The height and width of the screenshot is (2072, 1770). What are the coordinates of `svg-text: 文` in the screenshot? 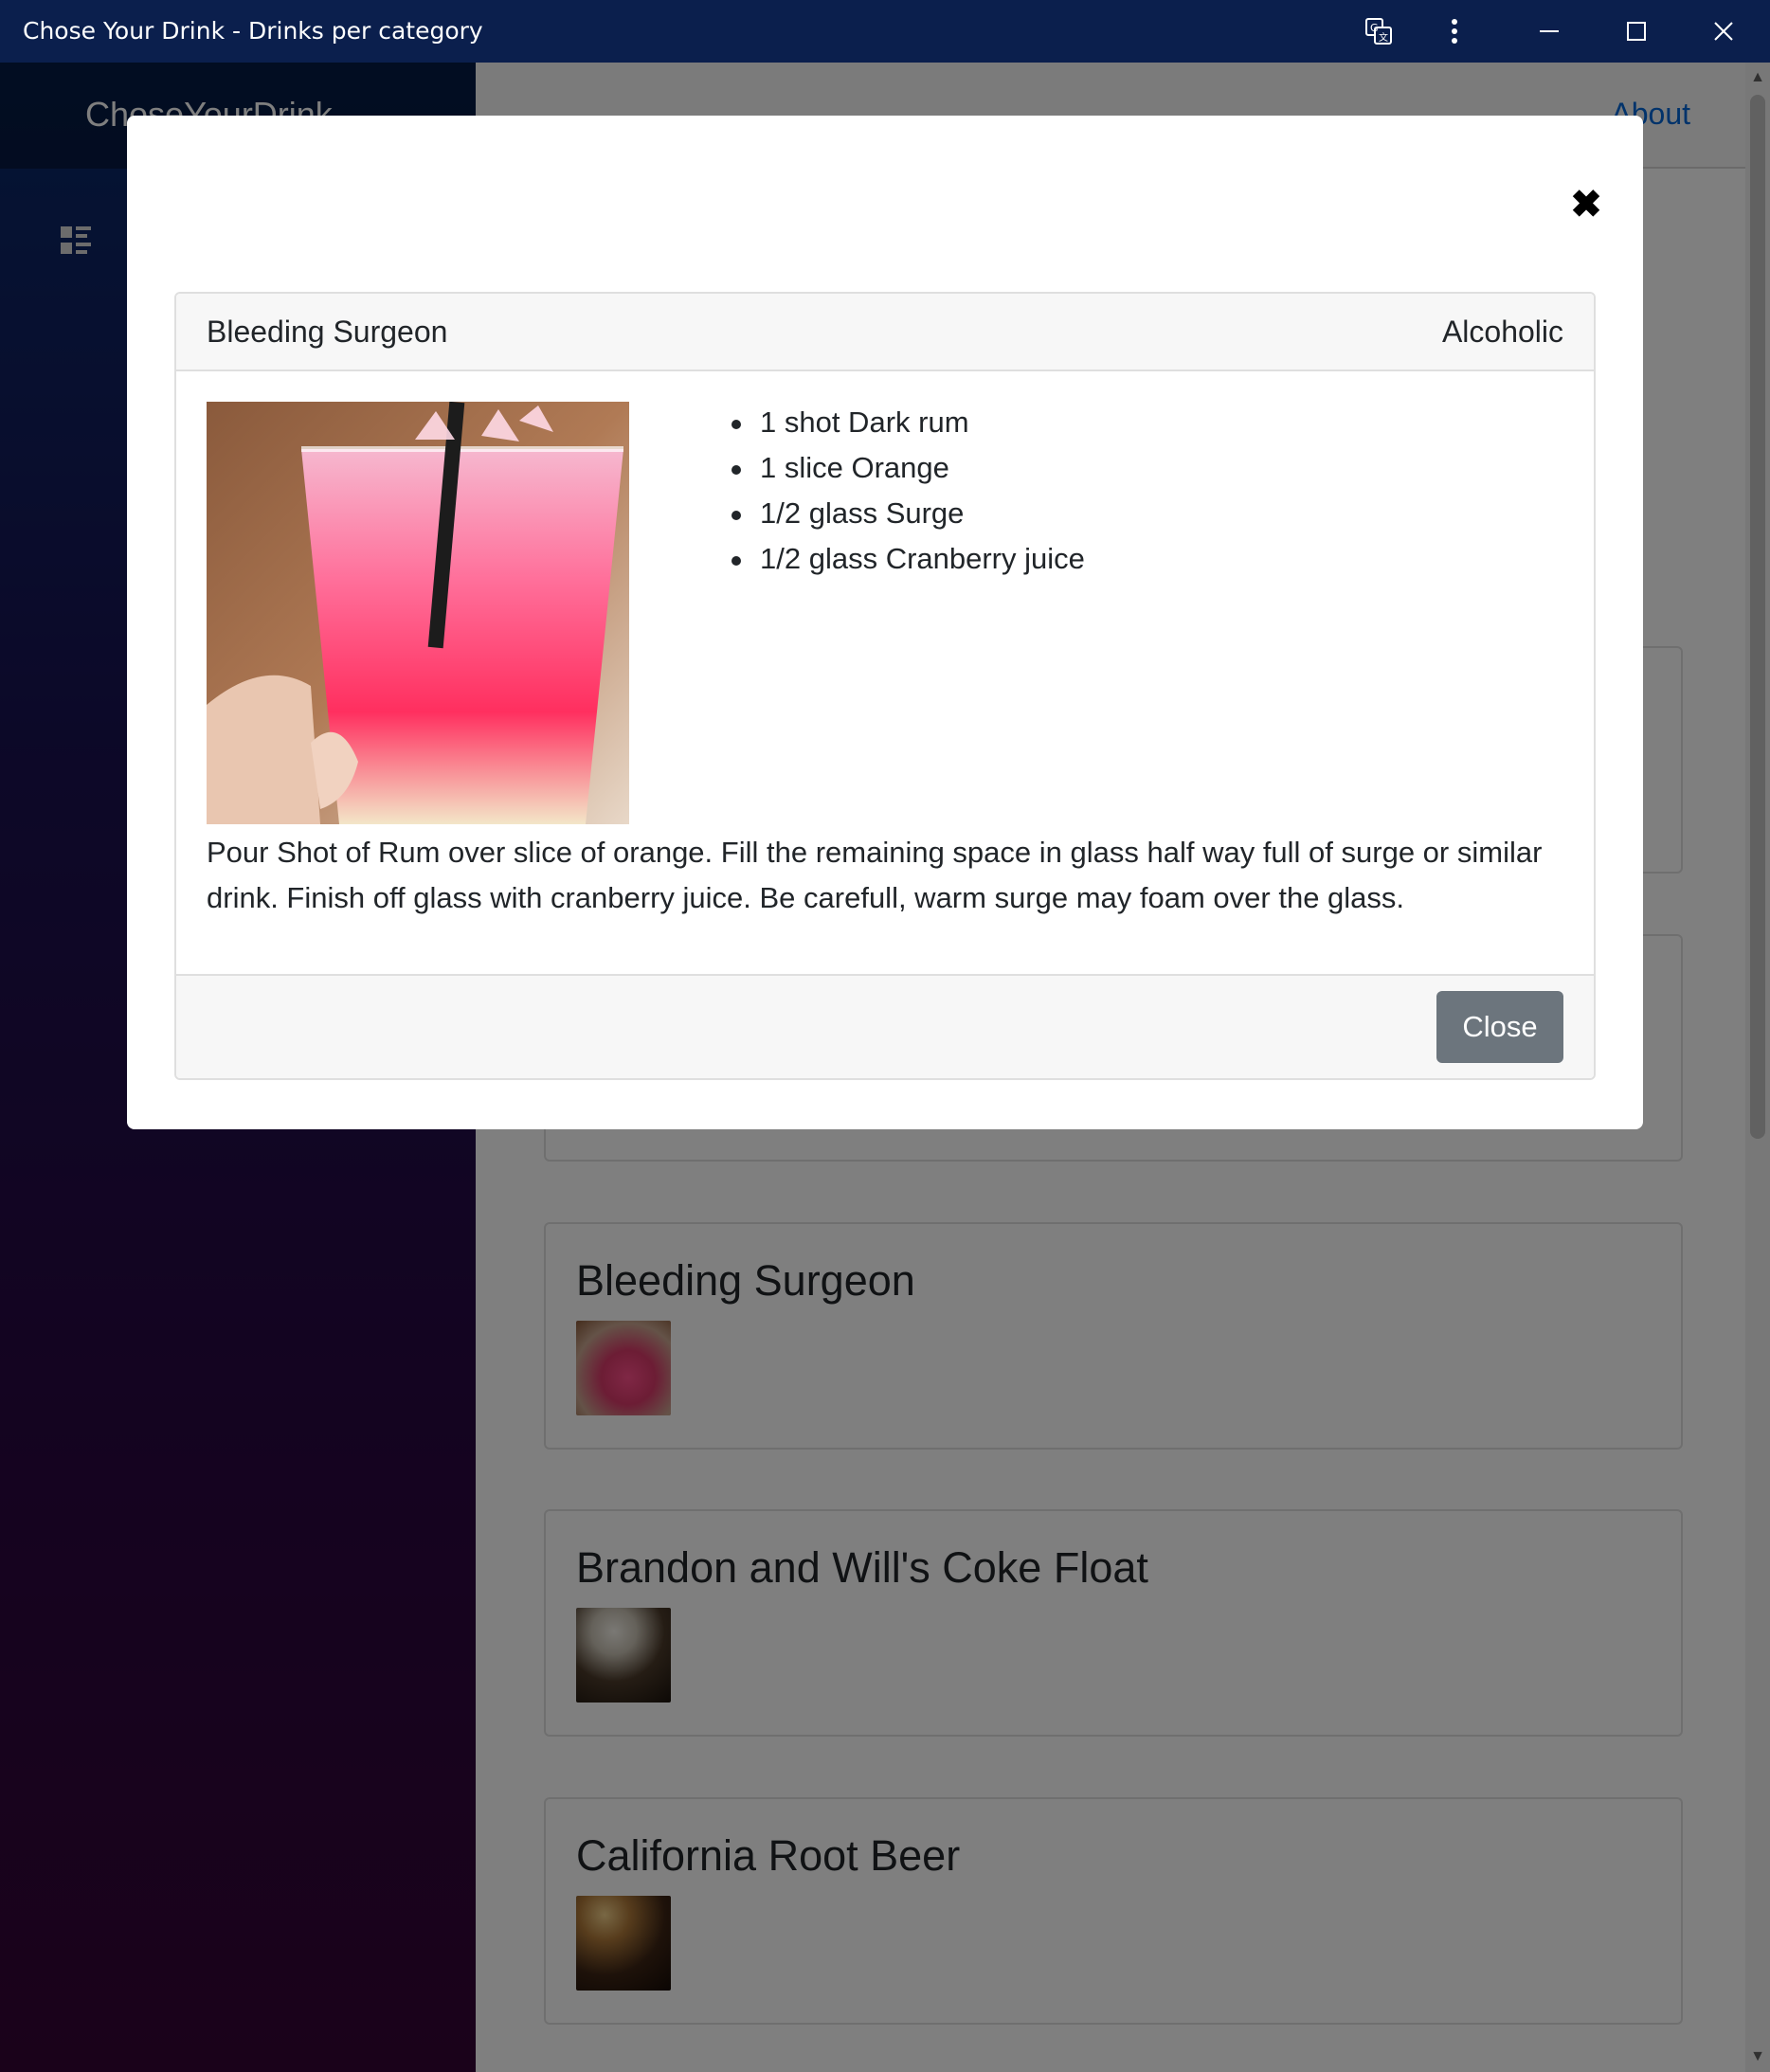 It's located at (1384, 37).